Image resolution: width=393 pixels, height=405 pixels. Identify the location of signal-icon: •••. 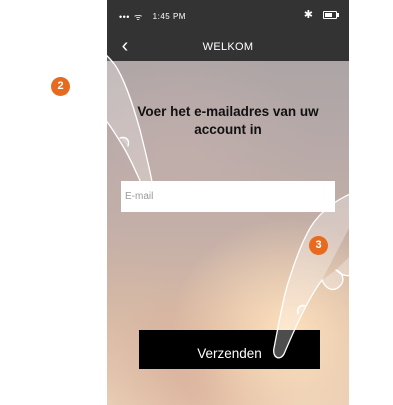
(124, 16).